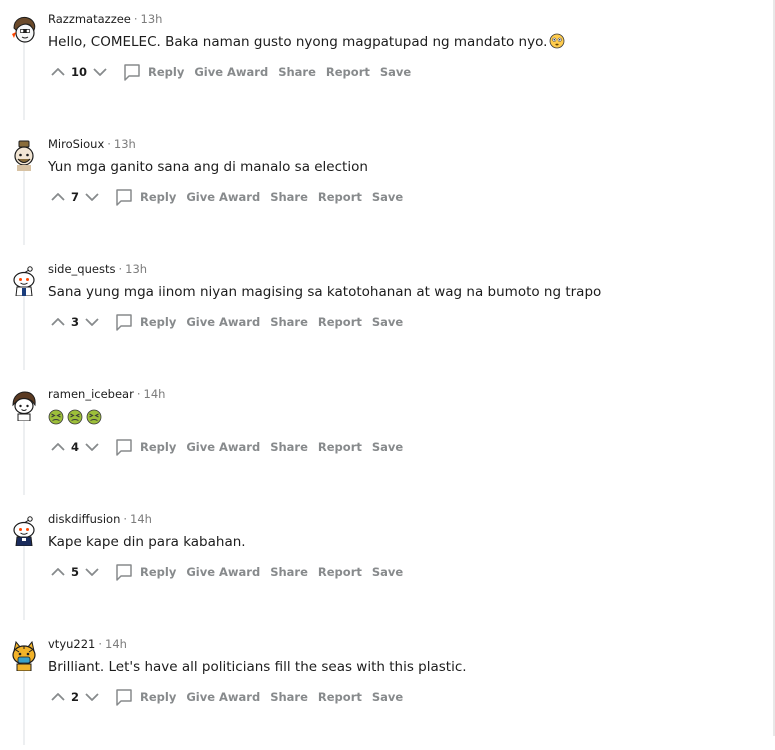 This screenshot has width=775, height=750. What do you see at coordinates (76, 144) in the screenshot?
I see `username: MiroSioux` at bounding box center [76, 144].